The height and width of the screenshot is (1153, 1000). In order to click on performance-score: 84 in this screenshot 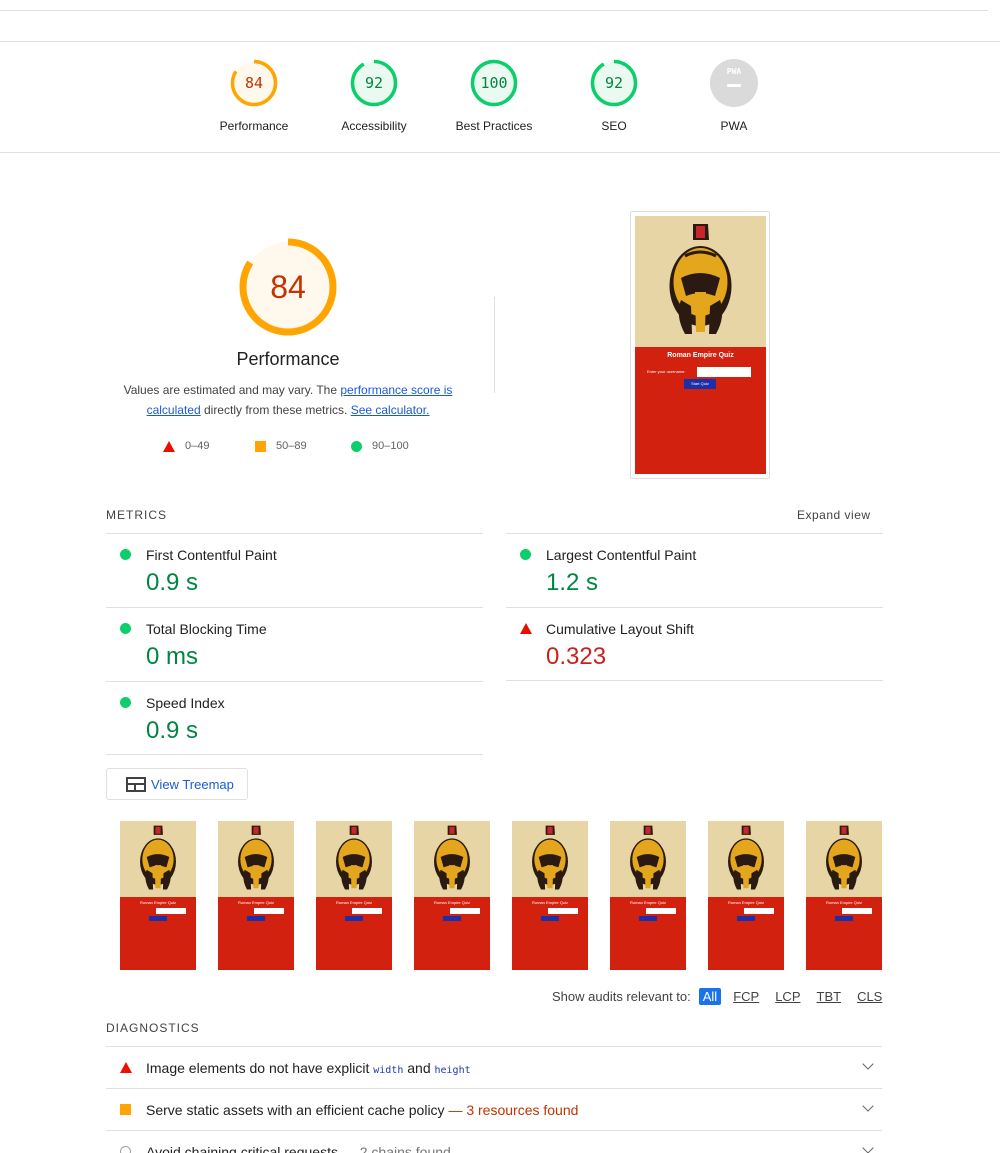, I will do `click(288, 287)`.